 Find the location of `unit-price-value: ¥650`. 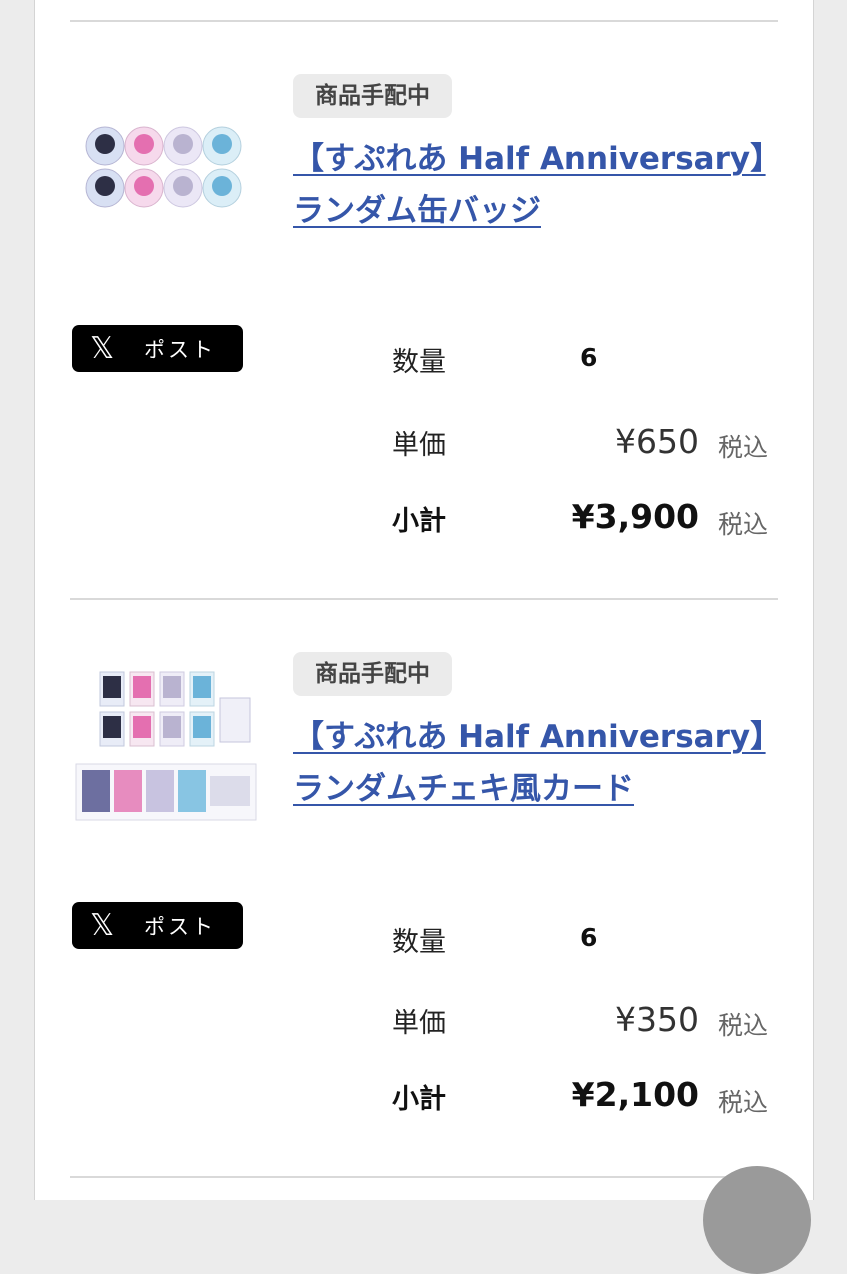

unit-price-value: ¥650 is located at coordinates (657, 441).